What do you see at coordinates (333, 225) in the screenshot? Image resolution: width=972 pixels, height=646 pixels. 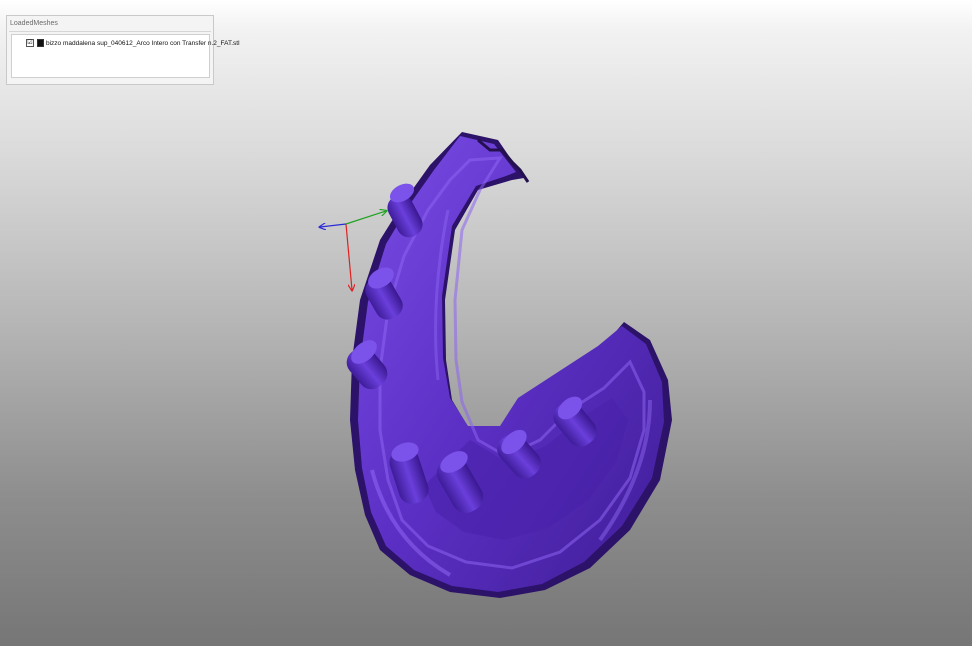 I see `z-axis-arrow` at bounding box center [333, 225].